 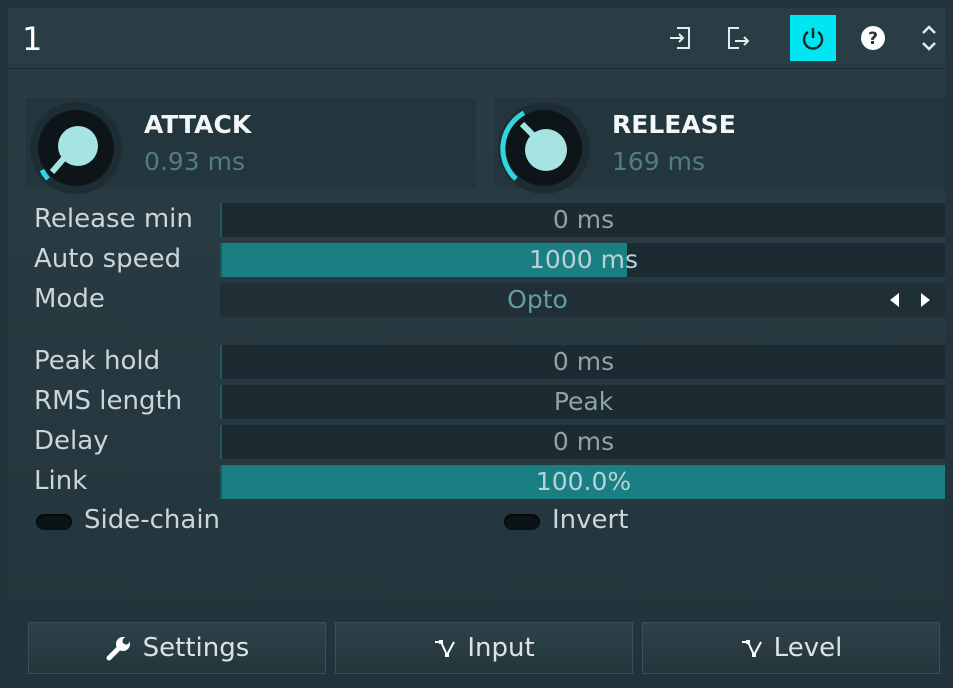 I want to click on rms-length-slider: Peak, so click(x=582, y=402).